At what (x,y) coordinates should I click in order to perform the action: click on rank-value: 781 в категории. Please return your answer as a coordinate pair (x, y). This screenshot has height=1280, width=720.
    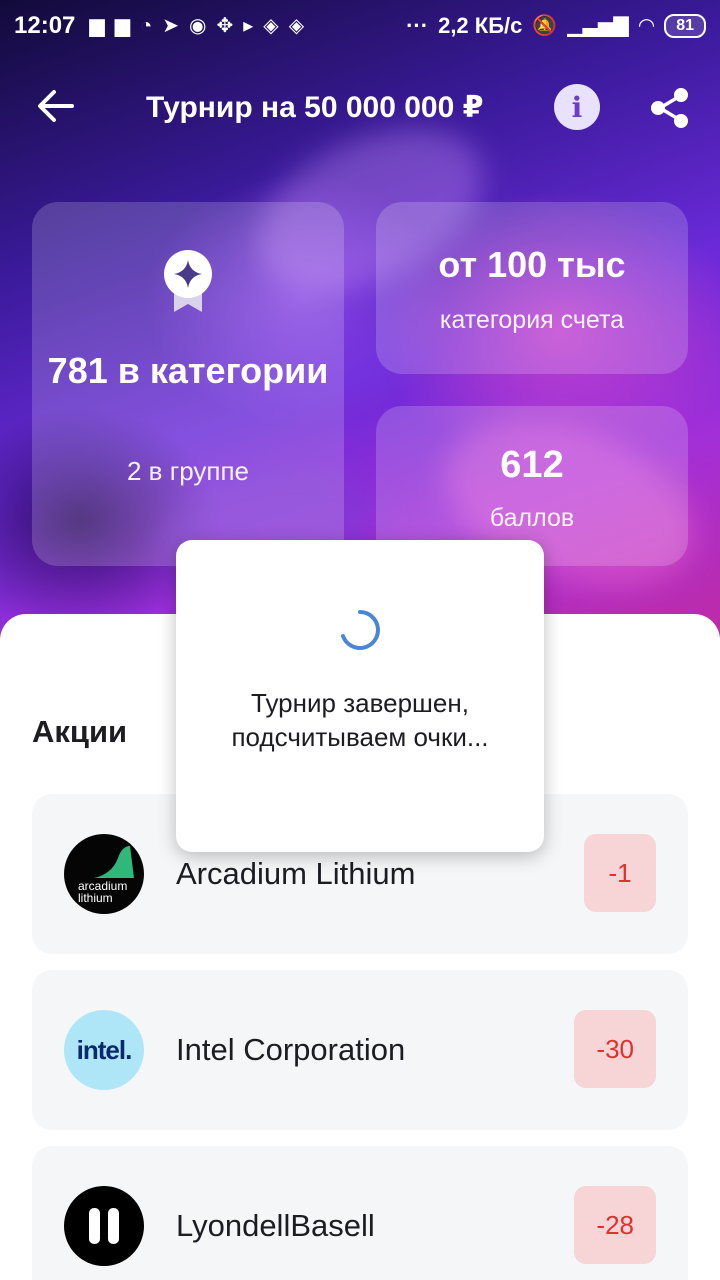
    Looking at the image, I should click on (188, 370).